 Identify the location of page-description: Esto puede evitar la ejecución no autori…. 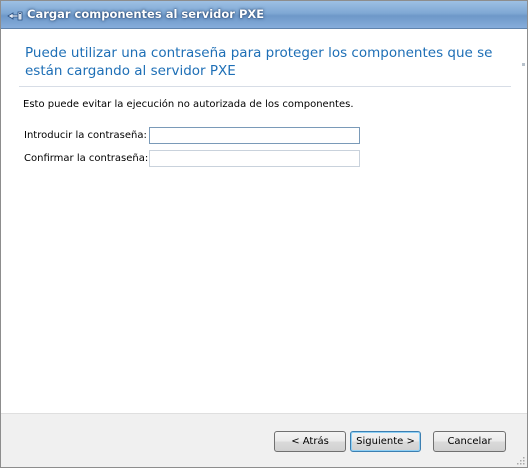
(188, 104).